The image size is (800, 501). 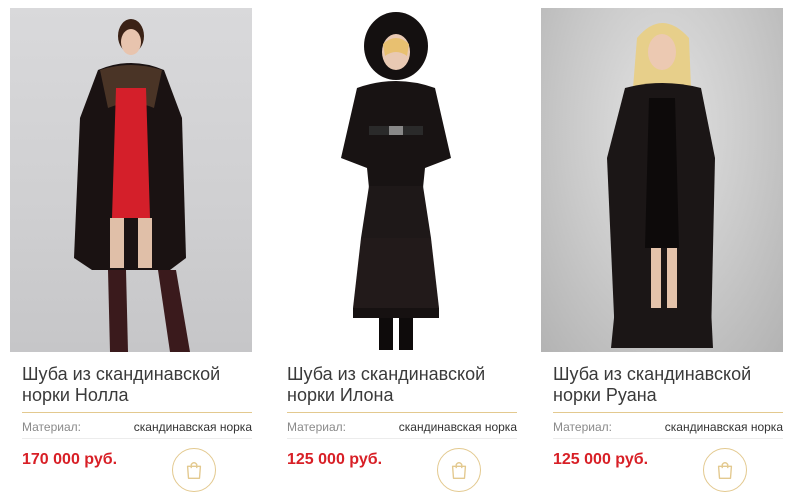 I want to click on product-title: Шуба из скандинавской норки Нолла, so click(x=134, y=385).